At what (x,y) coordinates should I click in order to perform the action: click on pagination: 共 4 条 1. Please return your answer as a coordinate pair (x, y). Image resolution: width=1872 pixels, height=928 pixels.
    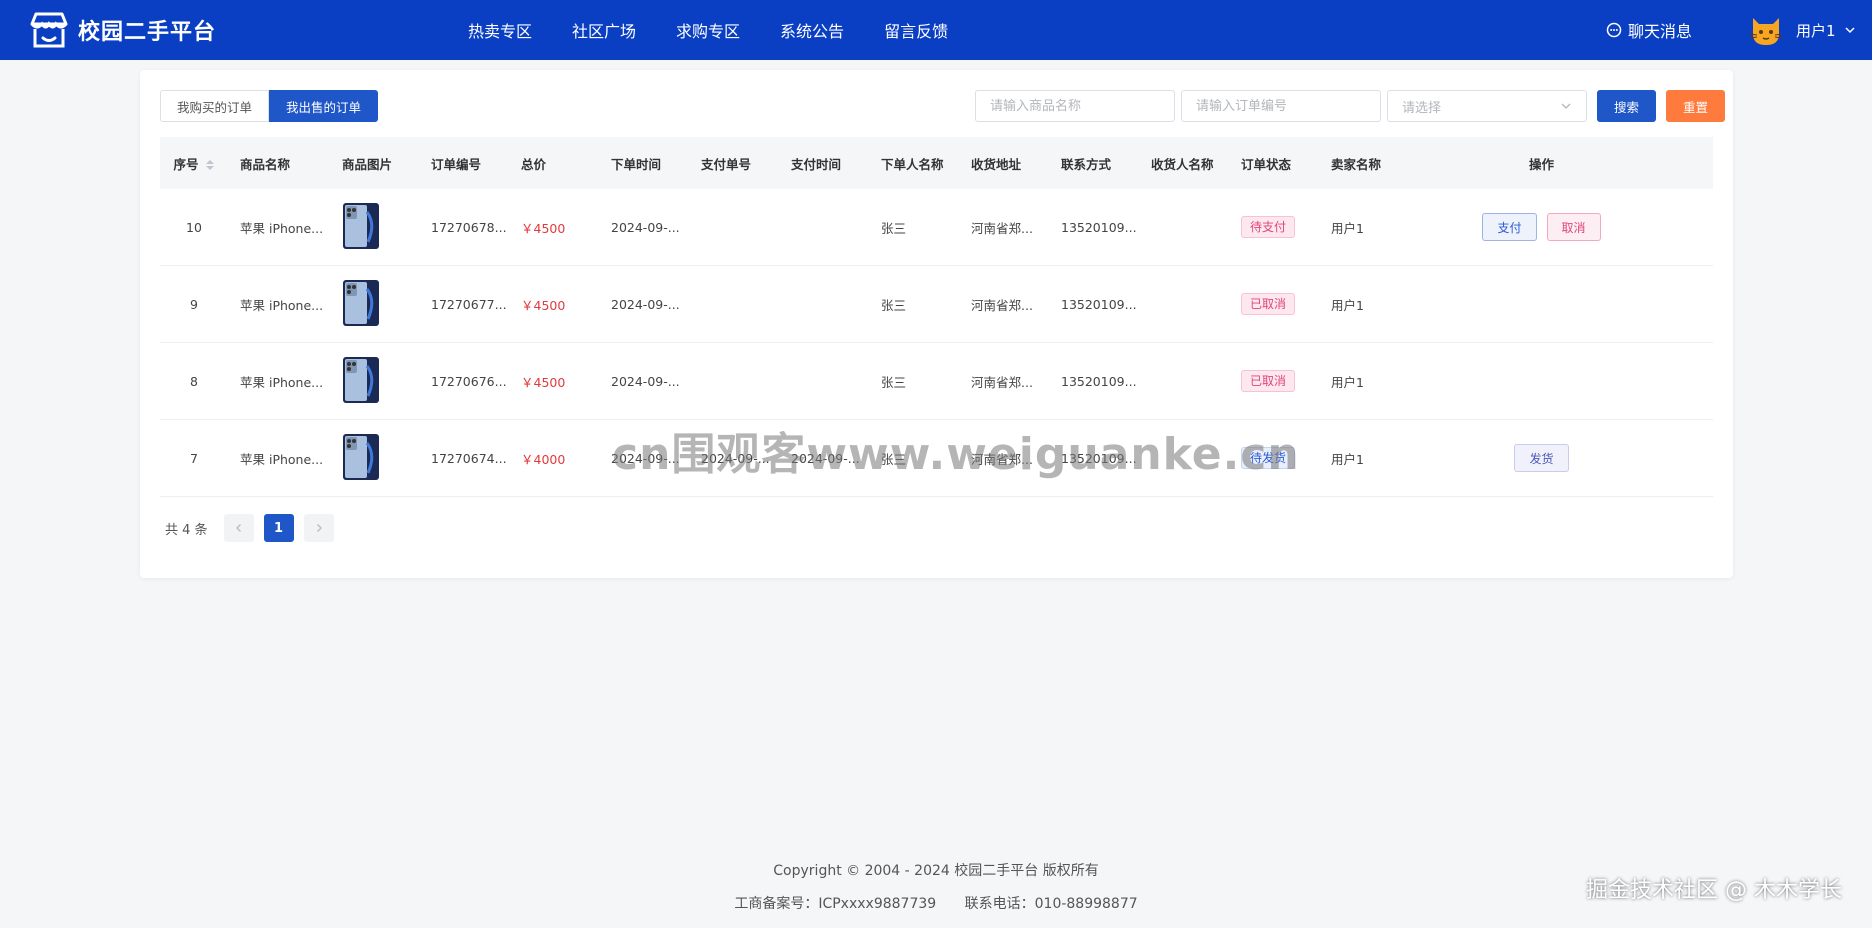
    Looking at the image, I should click on (254, 528).